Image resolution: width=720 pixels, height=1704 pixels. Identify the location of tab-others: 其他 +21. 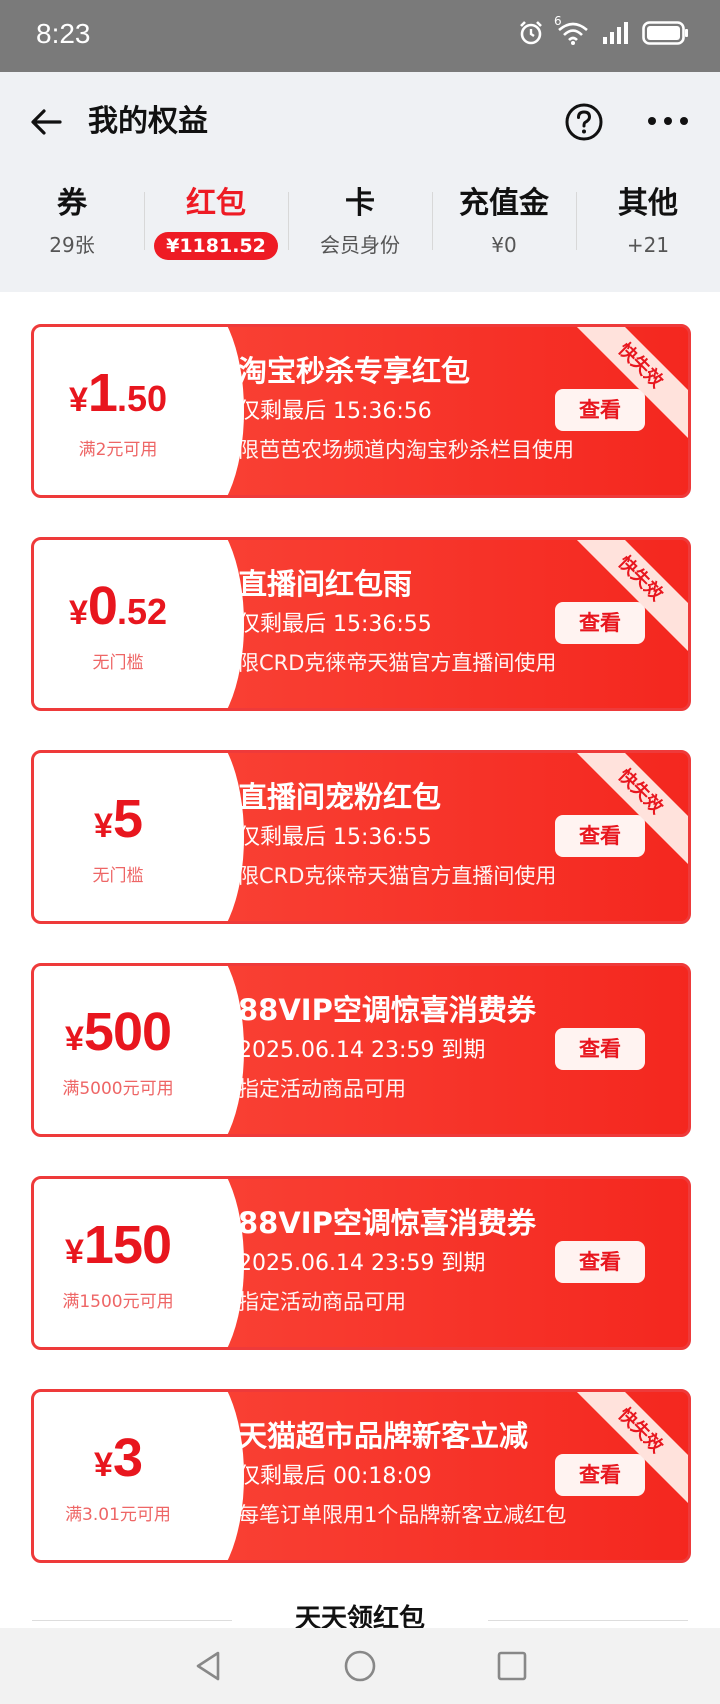
(648, 221).